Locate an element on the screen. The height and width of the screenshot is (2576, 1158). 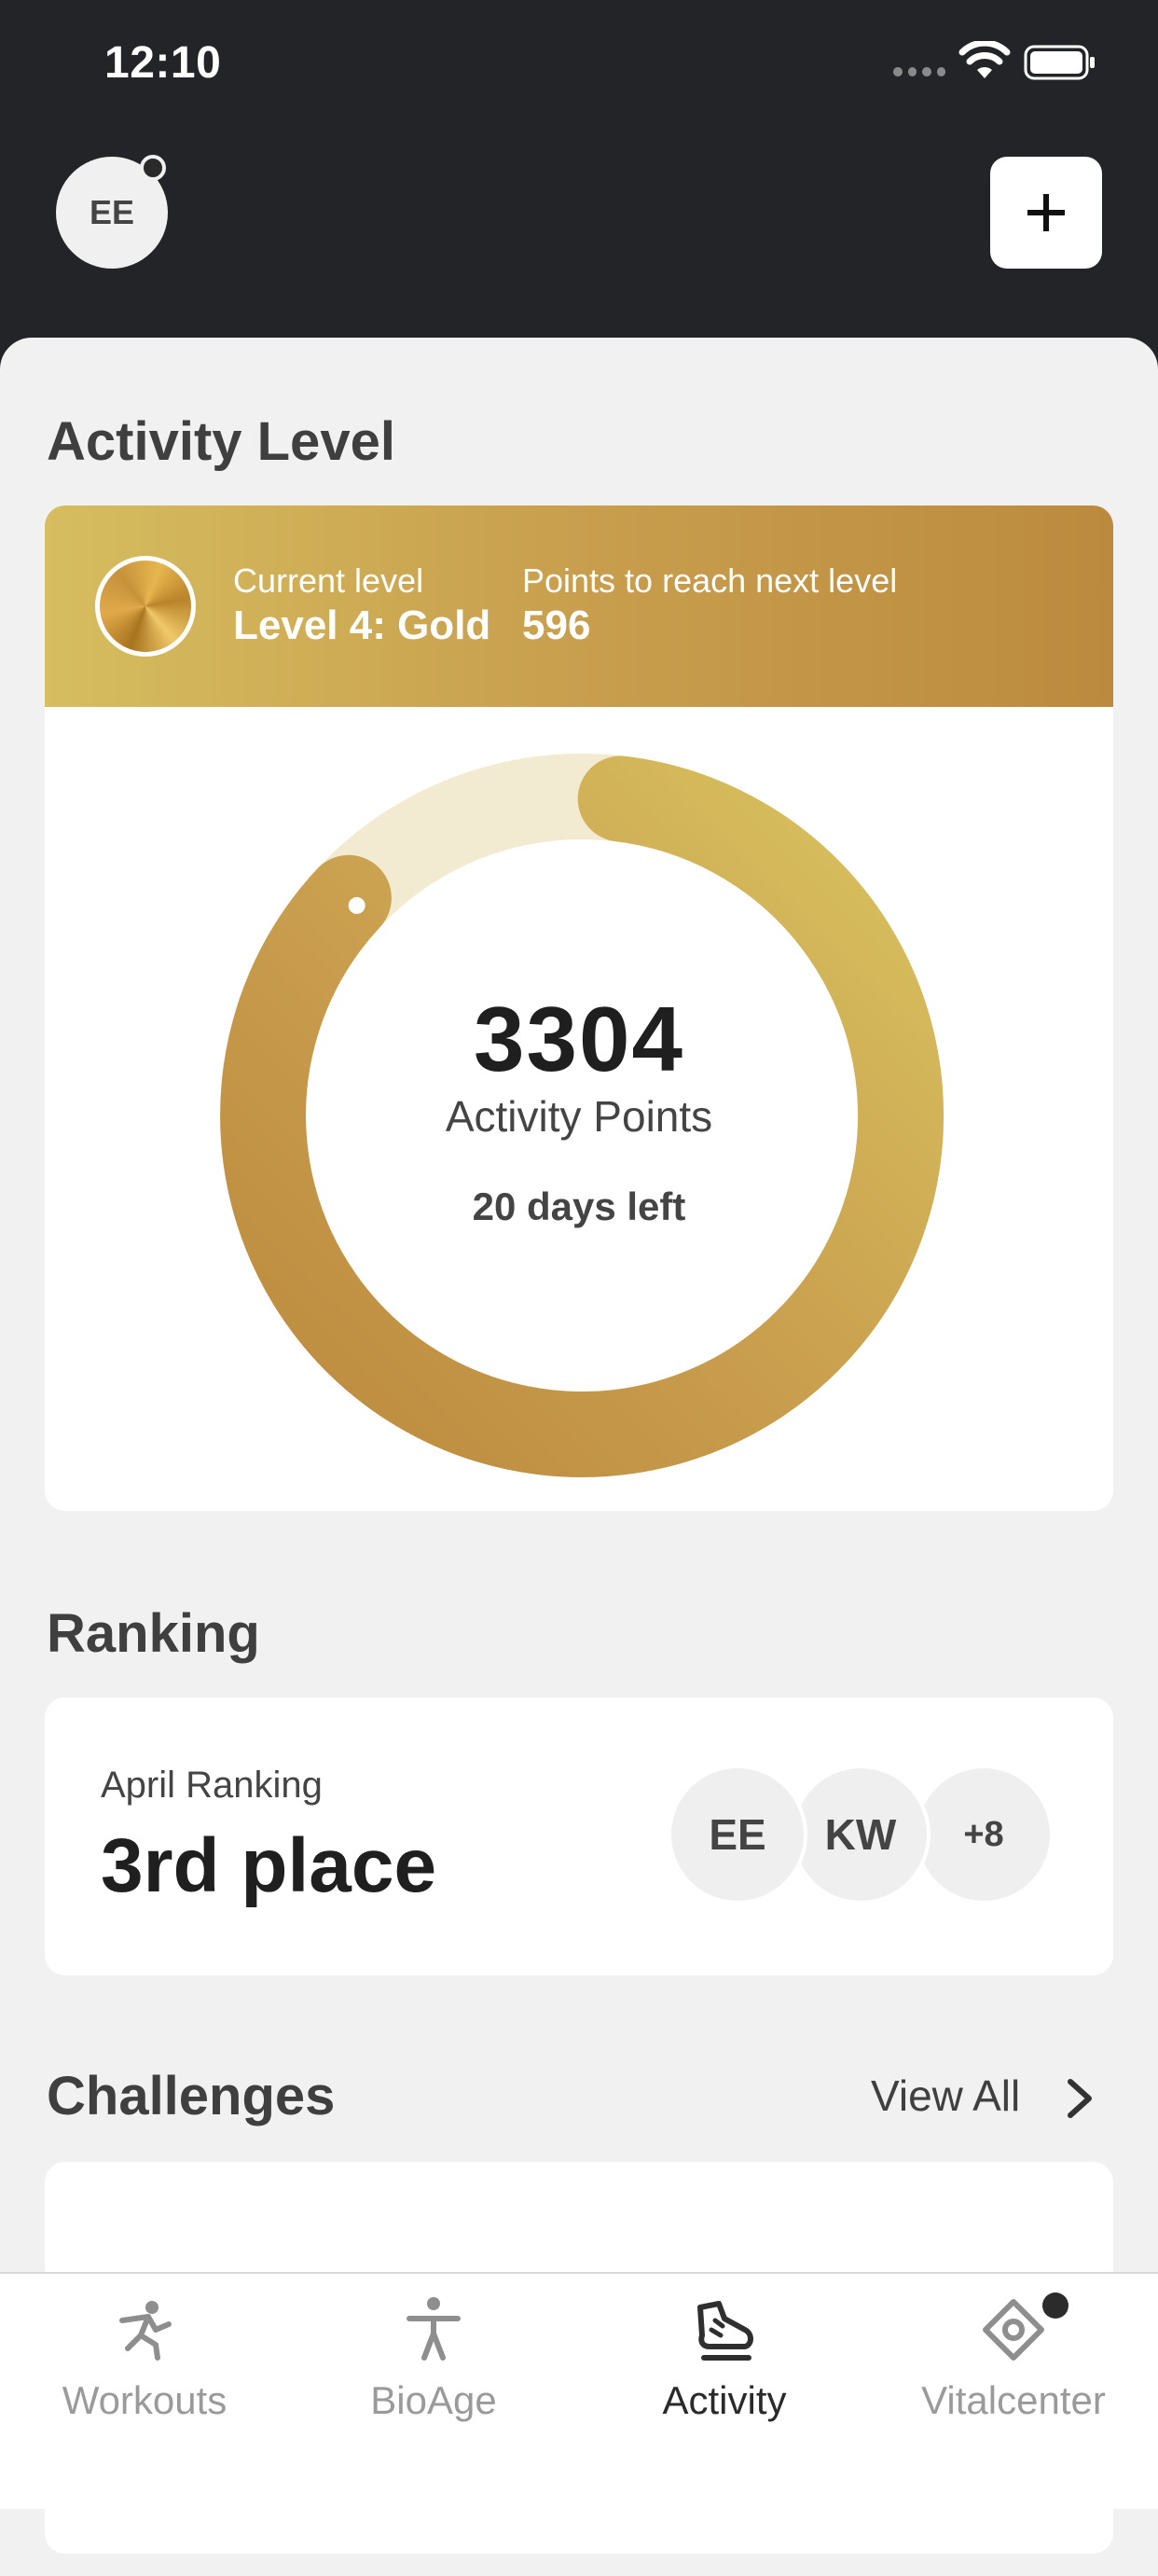
vitalcenter-notification-dot is located at coordinates (1055, 2305).